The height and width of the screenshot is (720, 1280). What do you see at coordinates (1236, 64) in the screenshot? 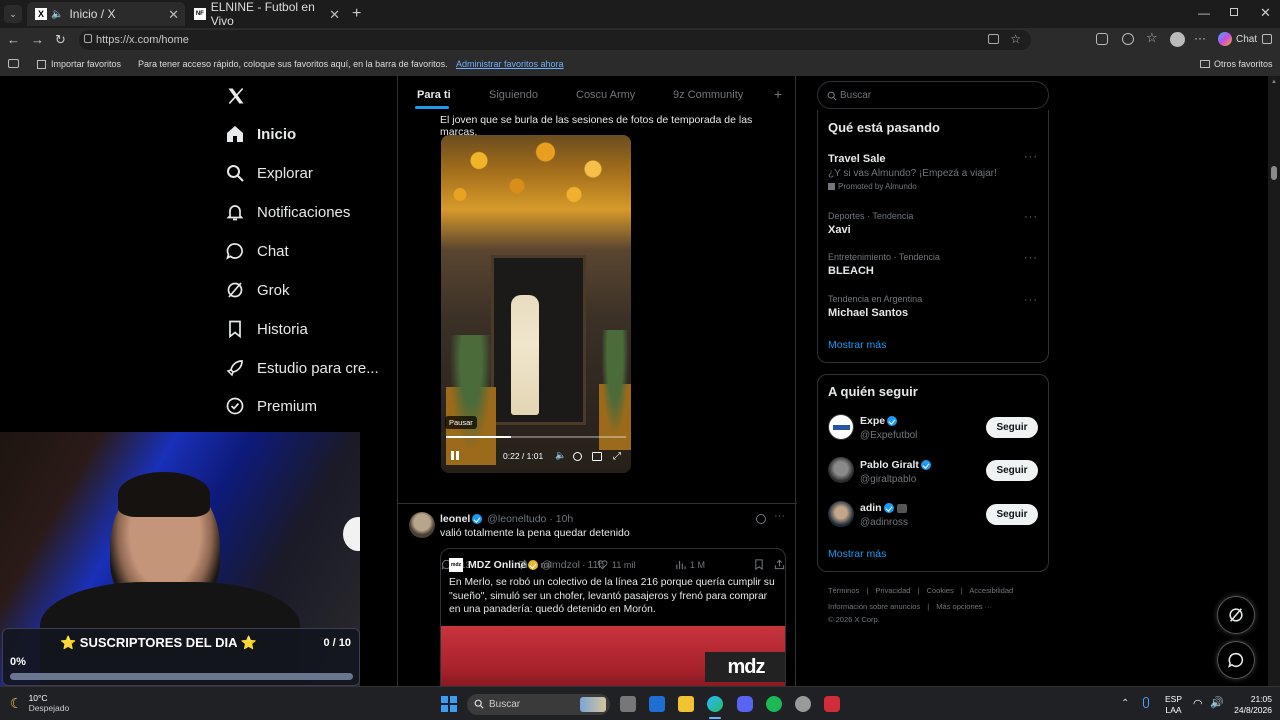
I see `other-favorites-folder: Otros favoritos` at bounding box center [1236, 64].